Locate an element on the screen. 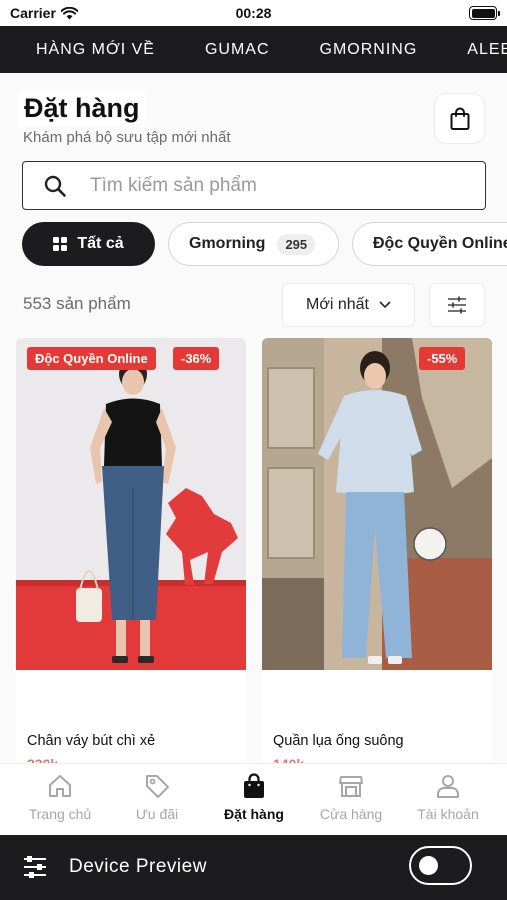  brand-tab-aleev: ALEEV is located at coordinates (487, 50).